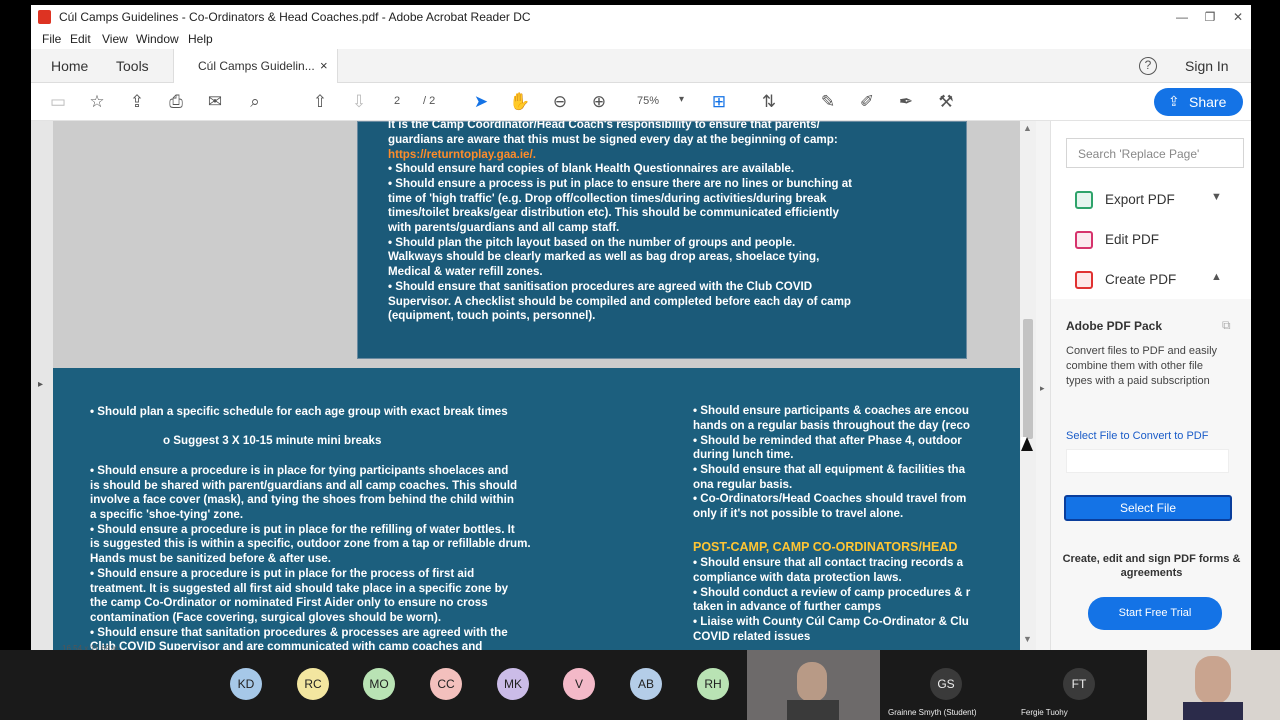  I want to click on select-file-link: Select File to Convert to PDF, so click(1137, 436).